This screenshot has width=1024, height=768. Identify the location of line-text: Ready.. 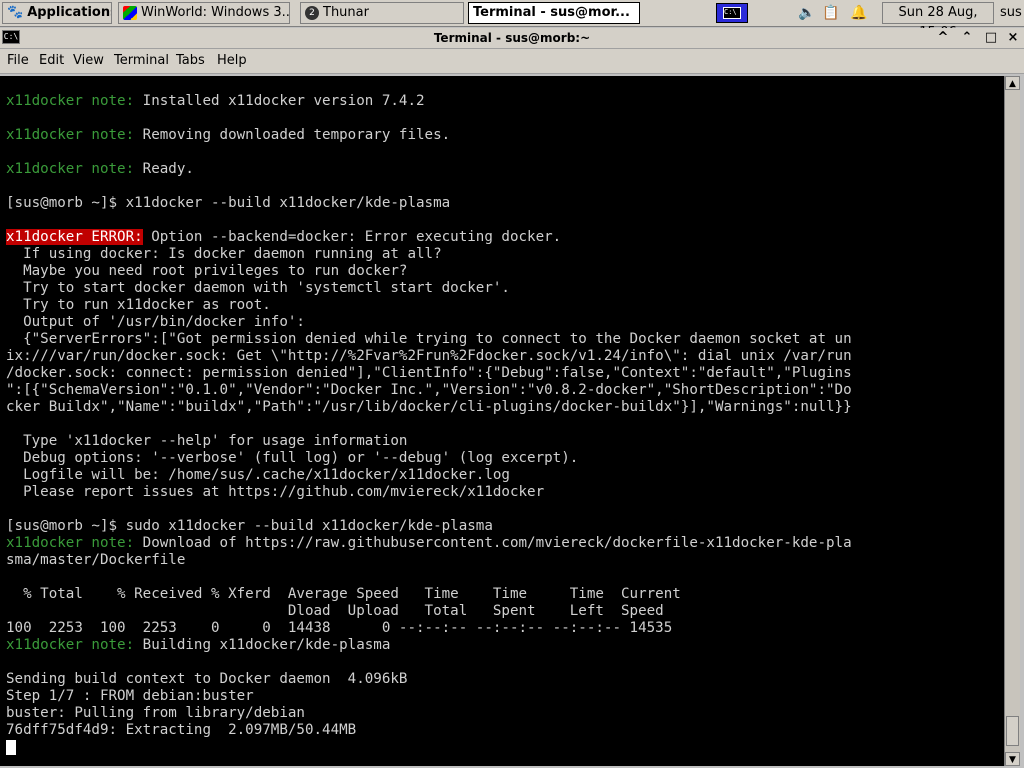
(164, 169).